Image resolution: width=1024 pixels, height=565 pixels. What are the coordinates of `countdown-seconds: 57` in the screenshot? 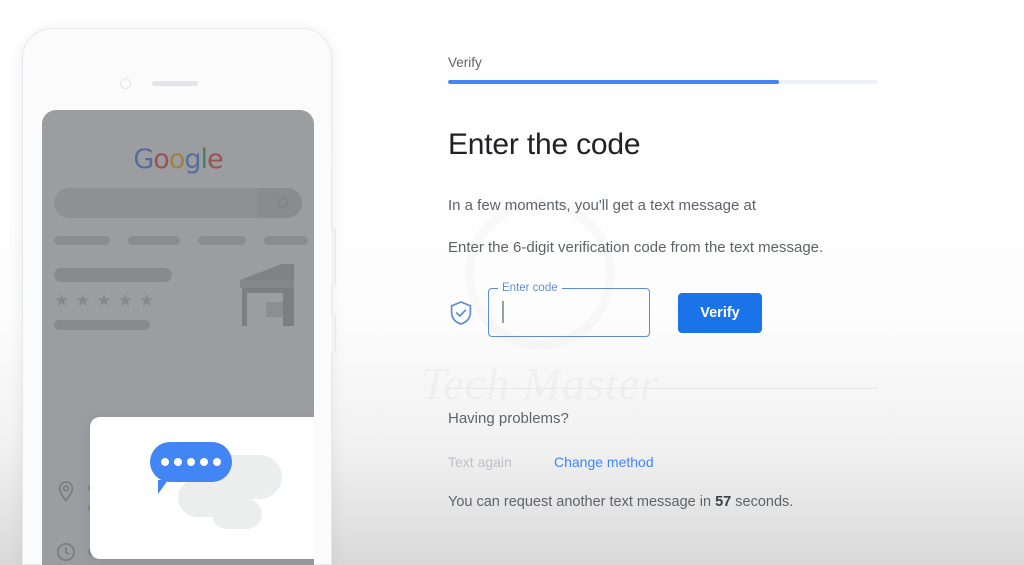 It's located at (723, 502).